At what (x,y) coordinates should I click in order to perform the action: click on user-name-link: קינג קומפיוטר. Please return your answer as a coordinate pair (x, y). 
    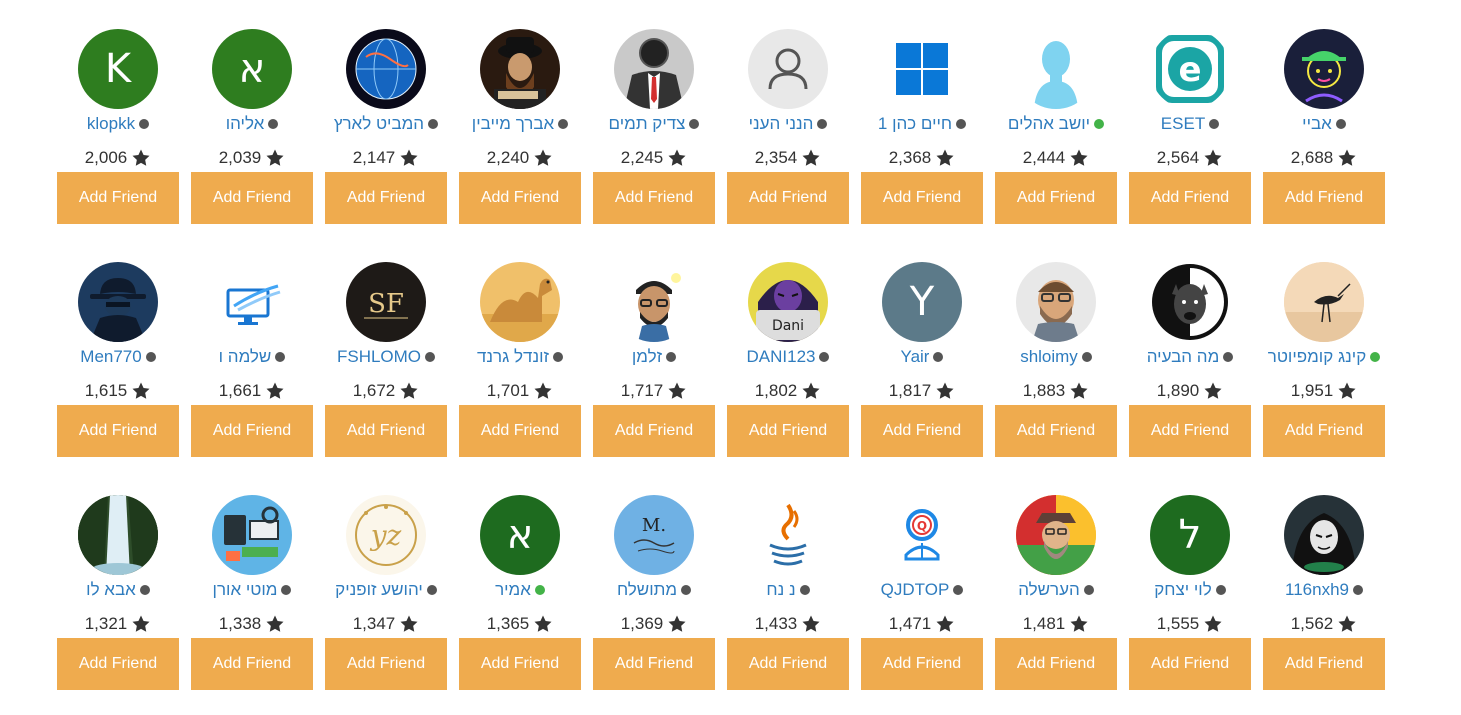
    Looking at the image, I should click on (1317, 357).